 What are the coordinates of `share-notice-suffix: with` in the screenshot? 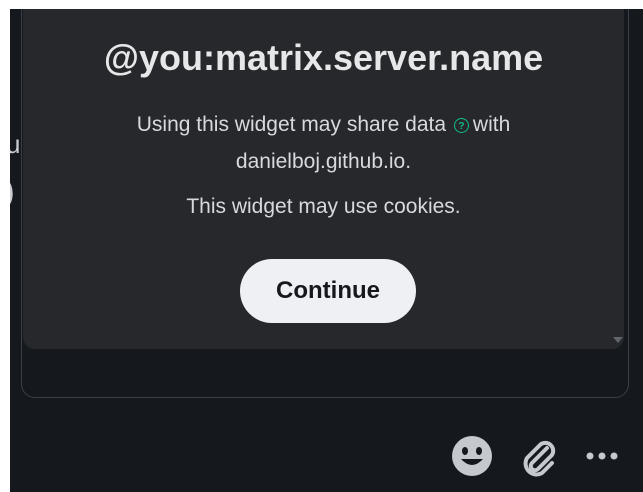 It's located at (491, 124).